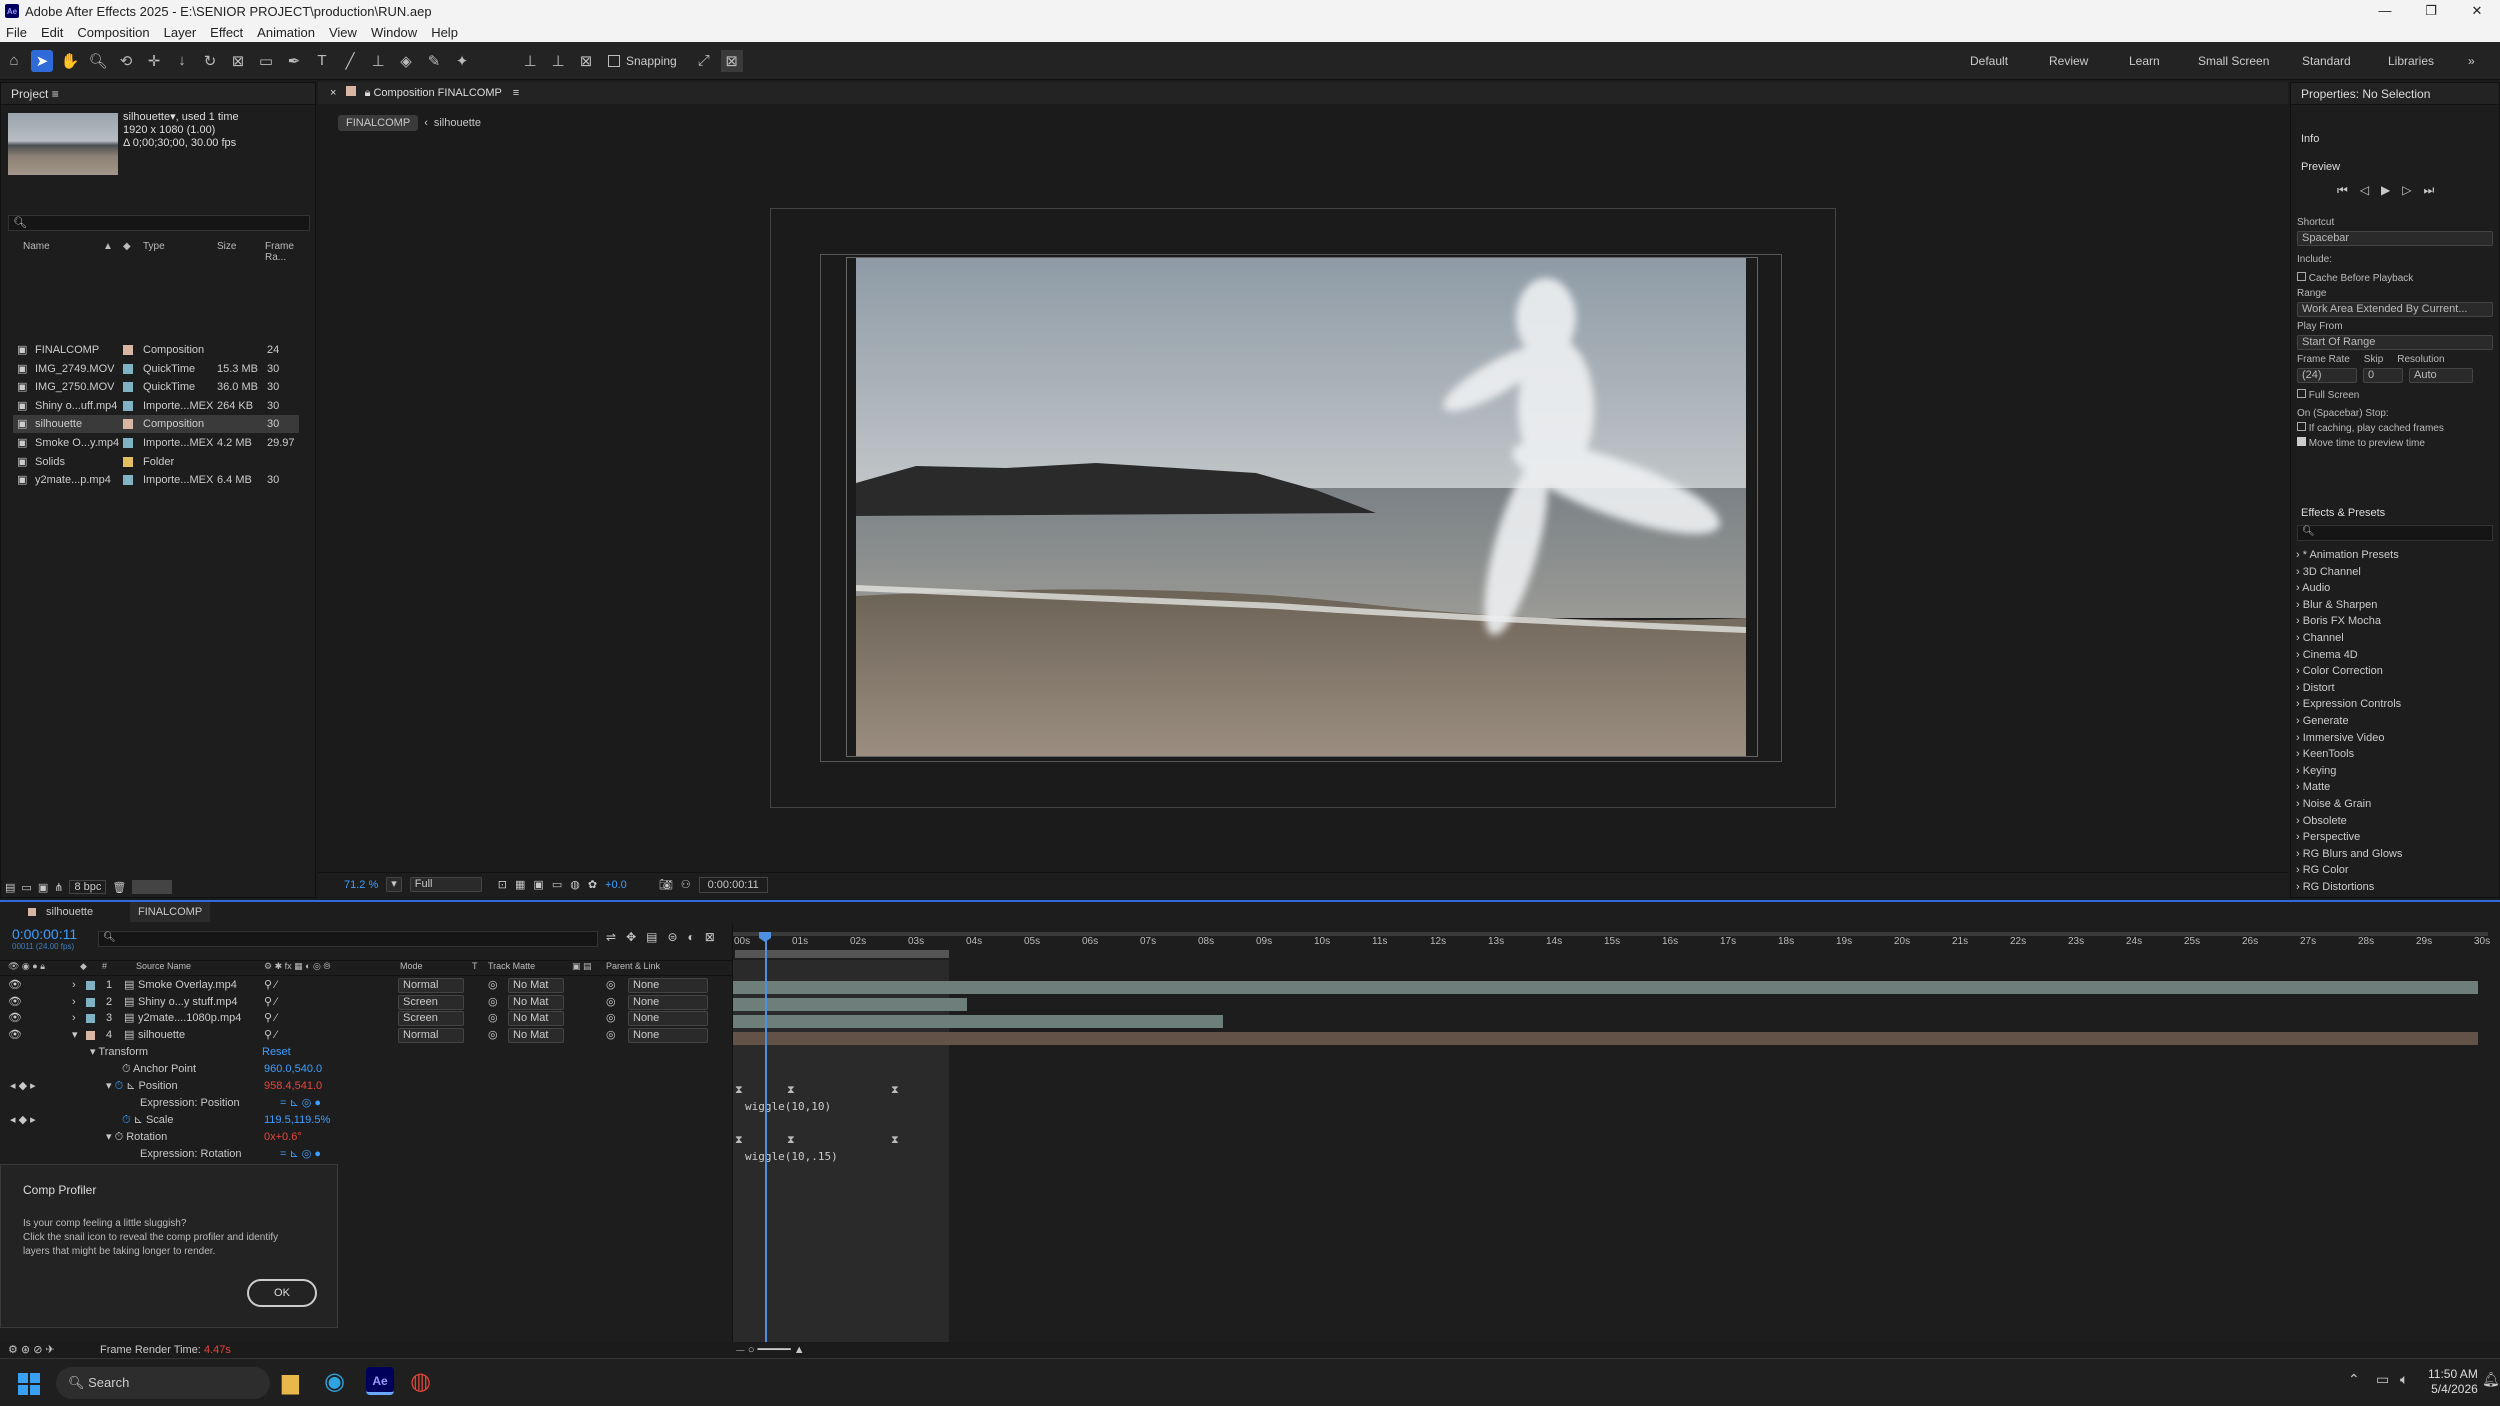 Image resolution: width=2500 pixels, height=1406 pixels. Describe the element at coordinates (210, 61) in the screenshot. I see `rotate-tool-icon: ↻` at that location.